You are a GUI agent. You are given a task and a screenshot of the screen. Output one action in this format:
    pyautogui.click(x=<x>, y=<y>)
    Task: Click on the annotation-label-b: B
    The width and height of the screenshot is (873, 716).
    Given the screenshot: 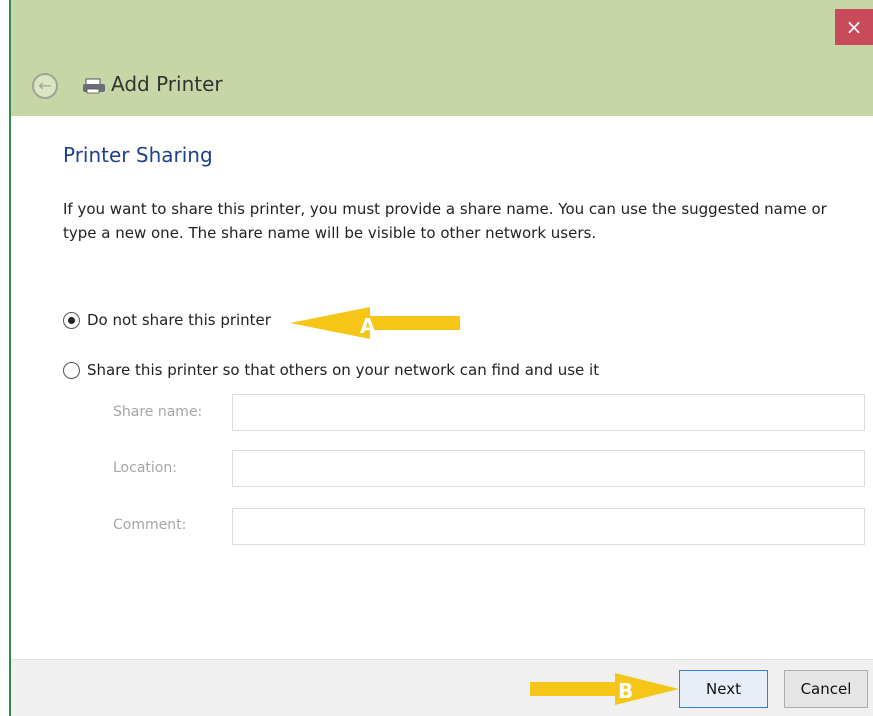 What is the action you would take?
    pyautogui.click(x=625, y=691)
    